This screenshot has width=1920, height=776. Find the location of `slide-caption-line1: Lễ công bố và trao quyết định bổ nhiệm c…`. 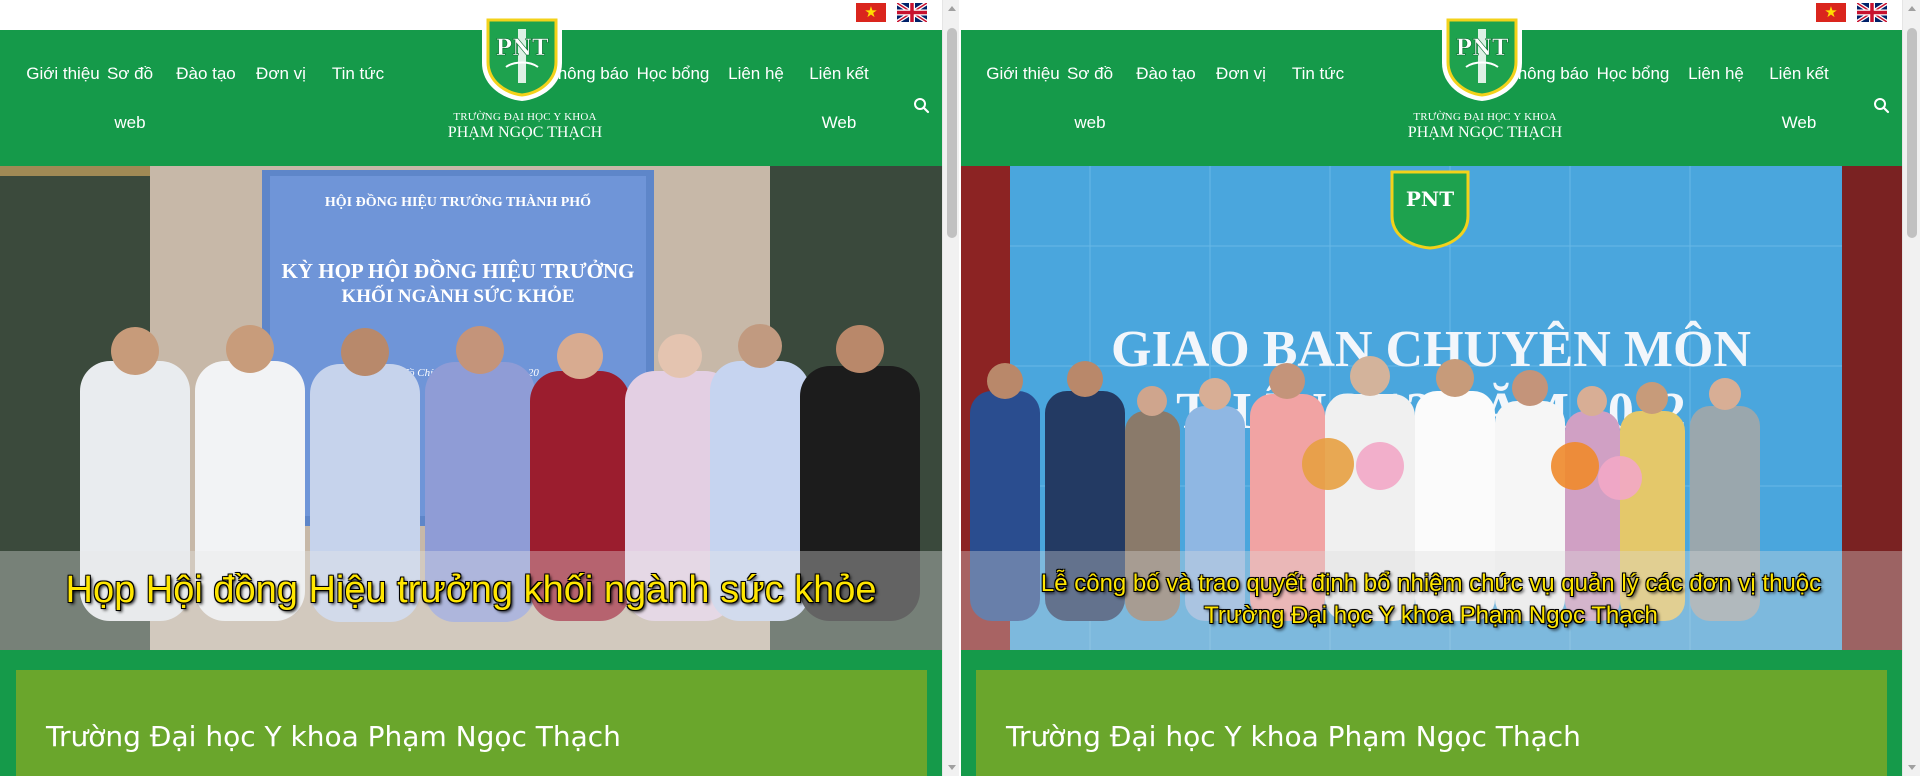

slide-caption-line1: Lễ công bố và trao quyết định bổ nhiệm c… is located at coordinates (1431, 583).